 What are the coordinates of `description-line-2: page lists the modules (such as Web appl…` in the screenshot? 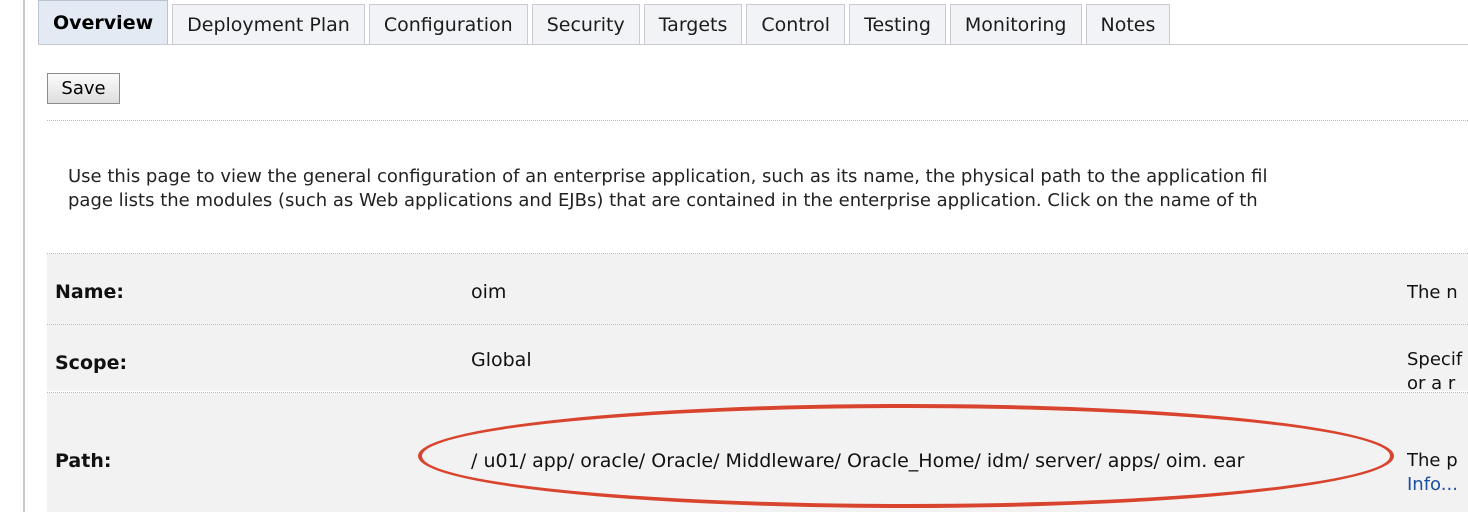 It's located at (663, 200).